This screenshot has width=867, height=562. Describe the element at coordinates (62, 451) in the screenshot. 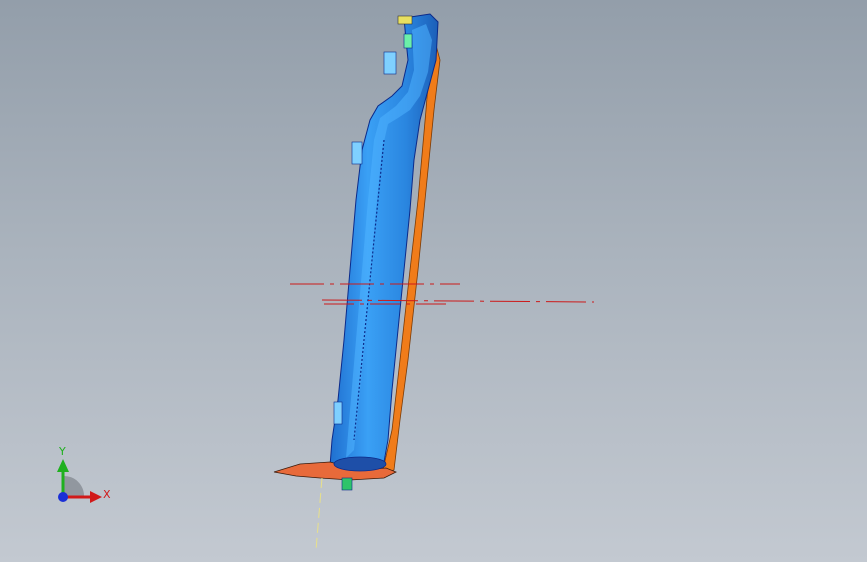

I see `y-axis-label: Y` at that location.